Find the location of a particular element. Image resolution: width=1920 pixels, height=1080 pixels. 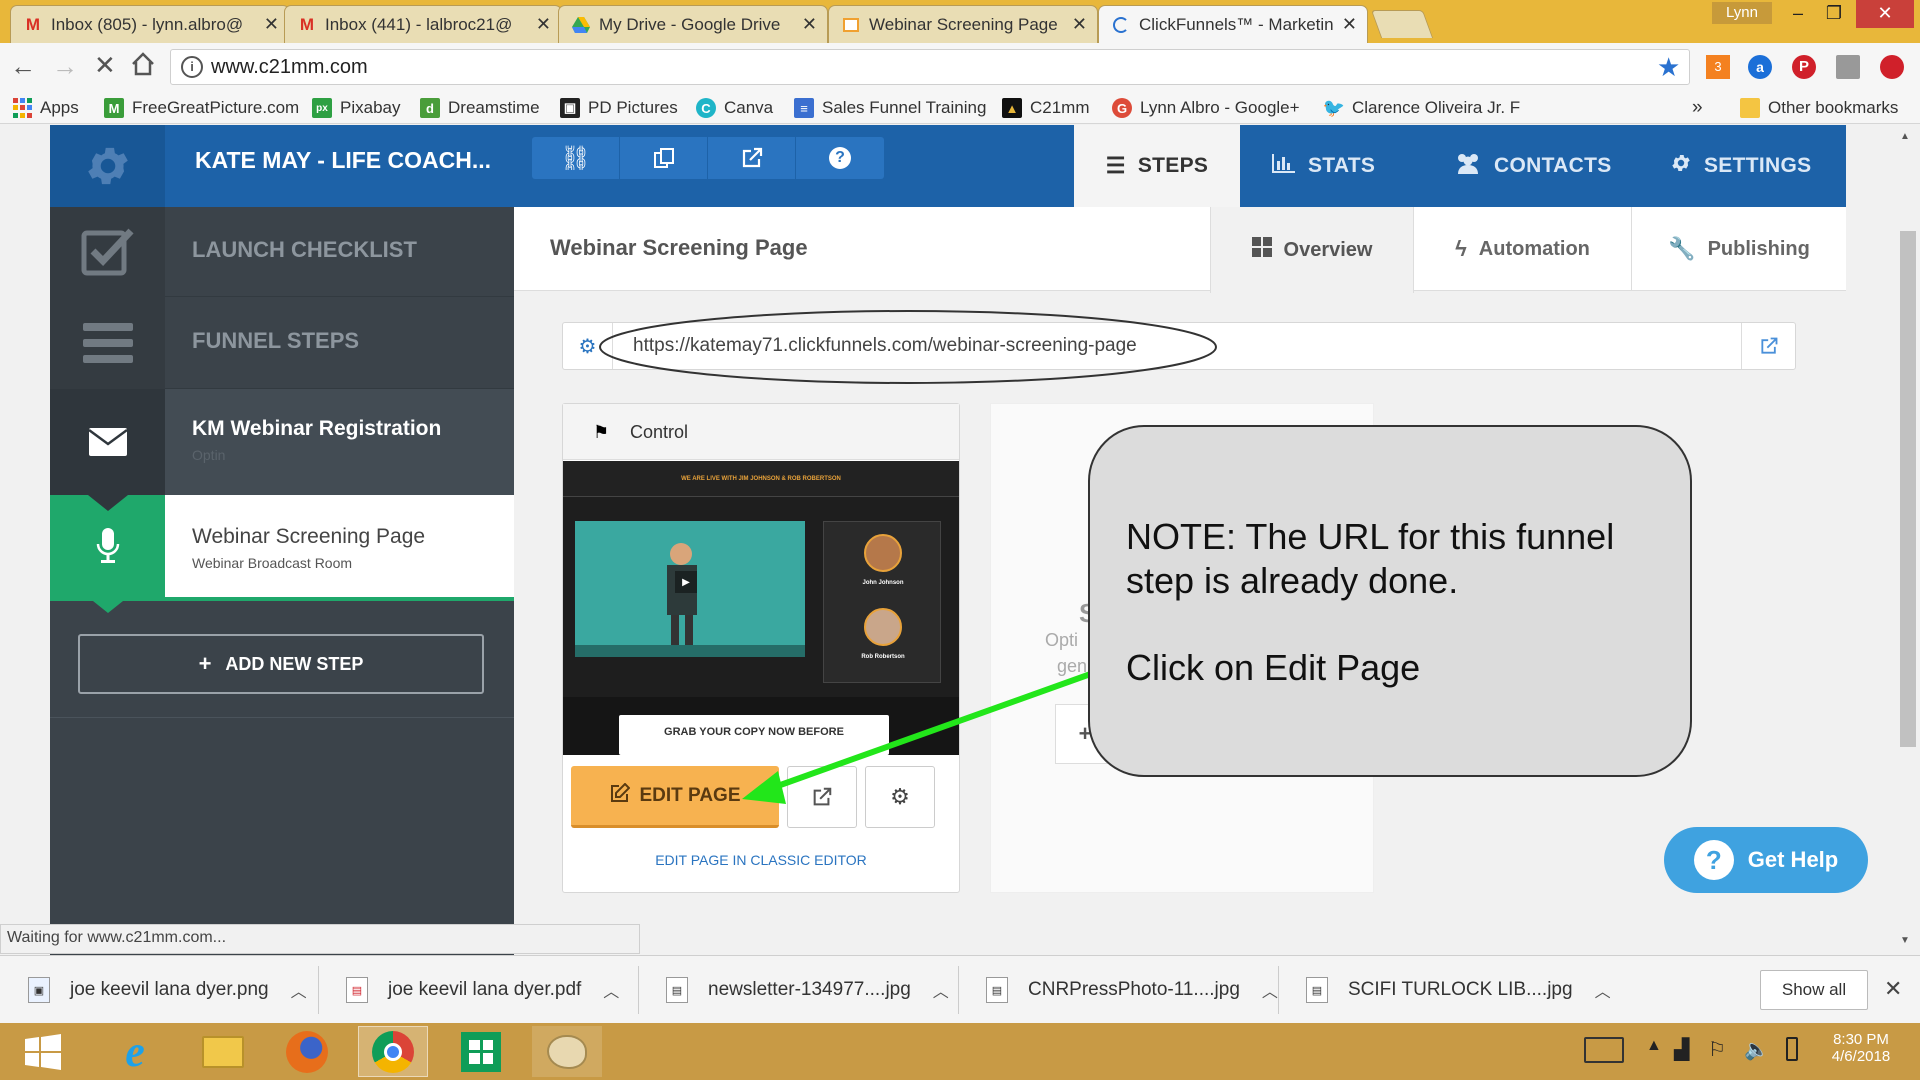

tab-gmail-inbox-805: M Inbox (805) - lynn.albro@ ✕ is located at coordinates (150, 24).